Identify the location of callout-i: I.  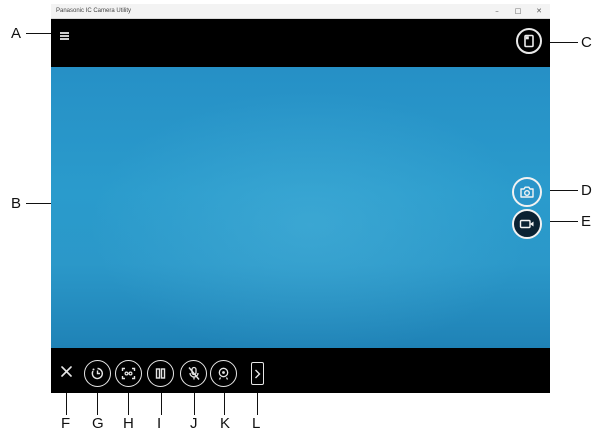
(159, 423).